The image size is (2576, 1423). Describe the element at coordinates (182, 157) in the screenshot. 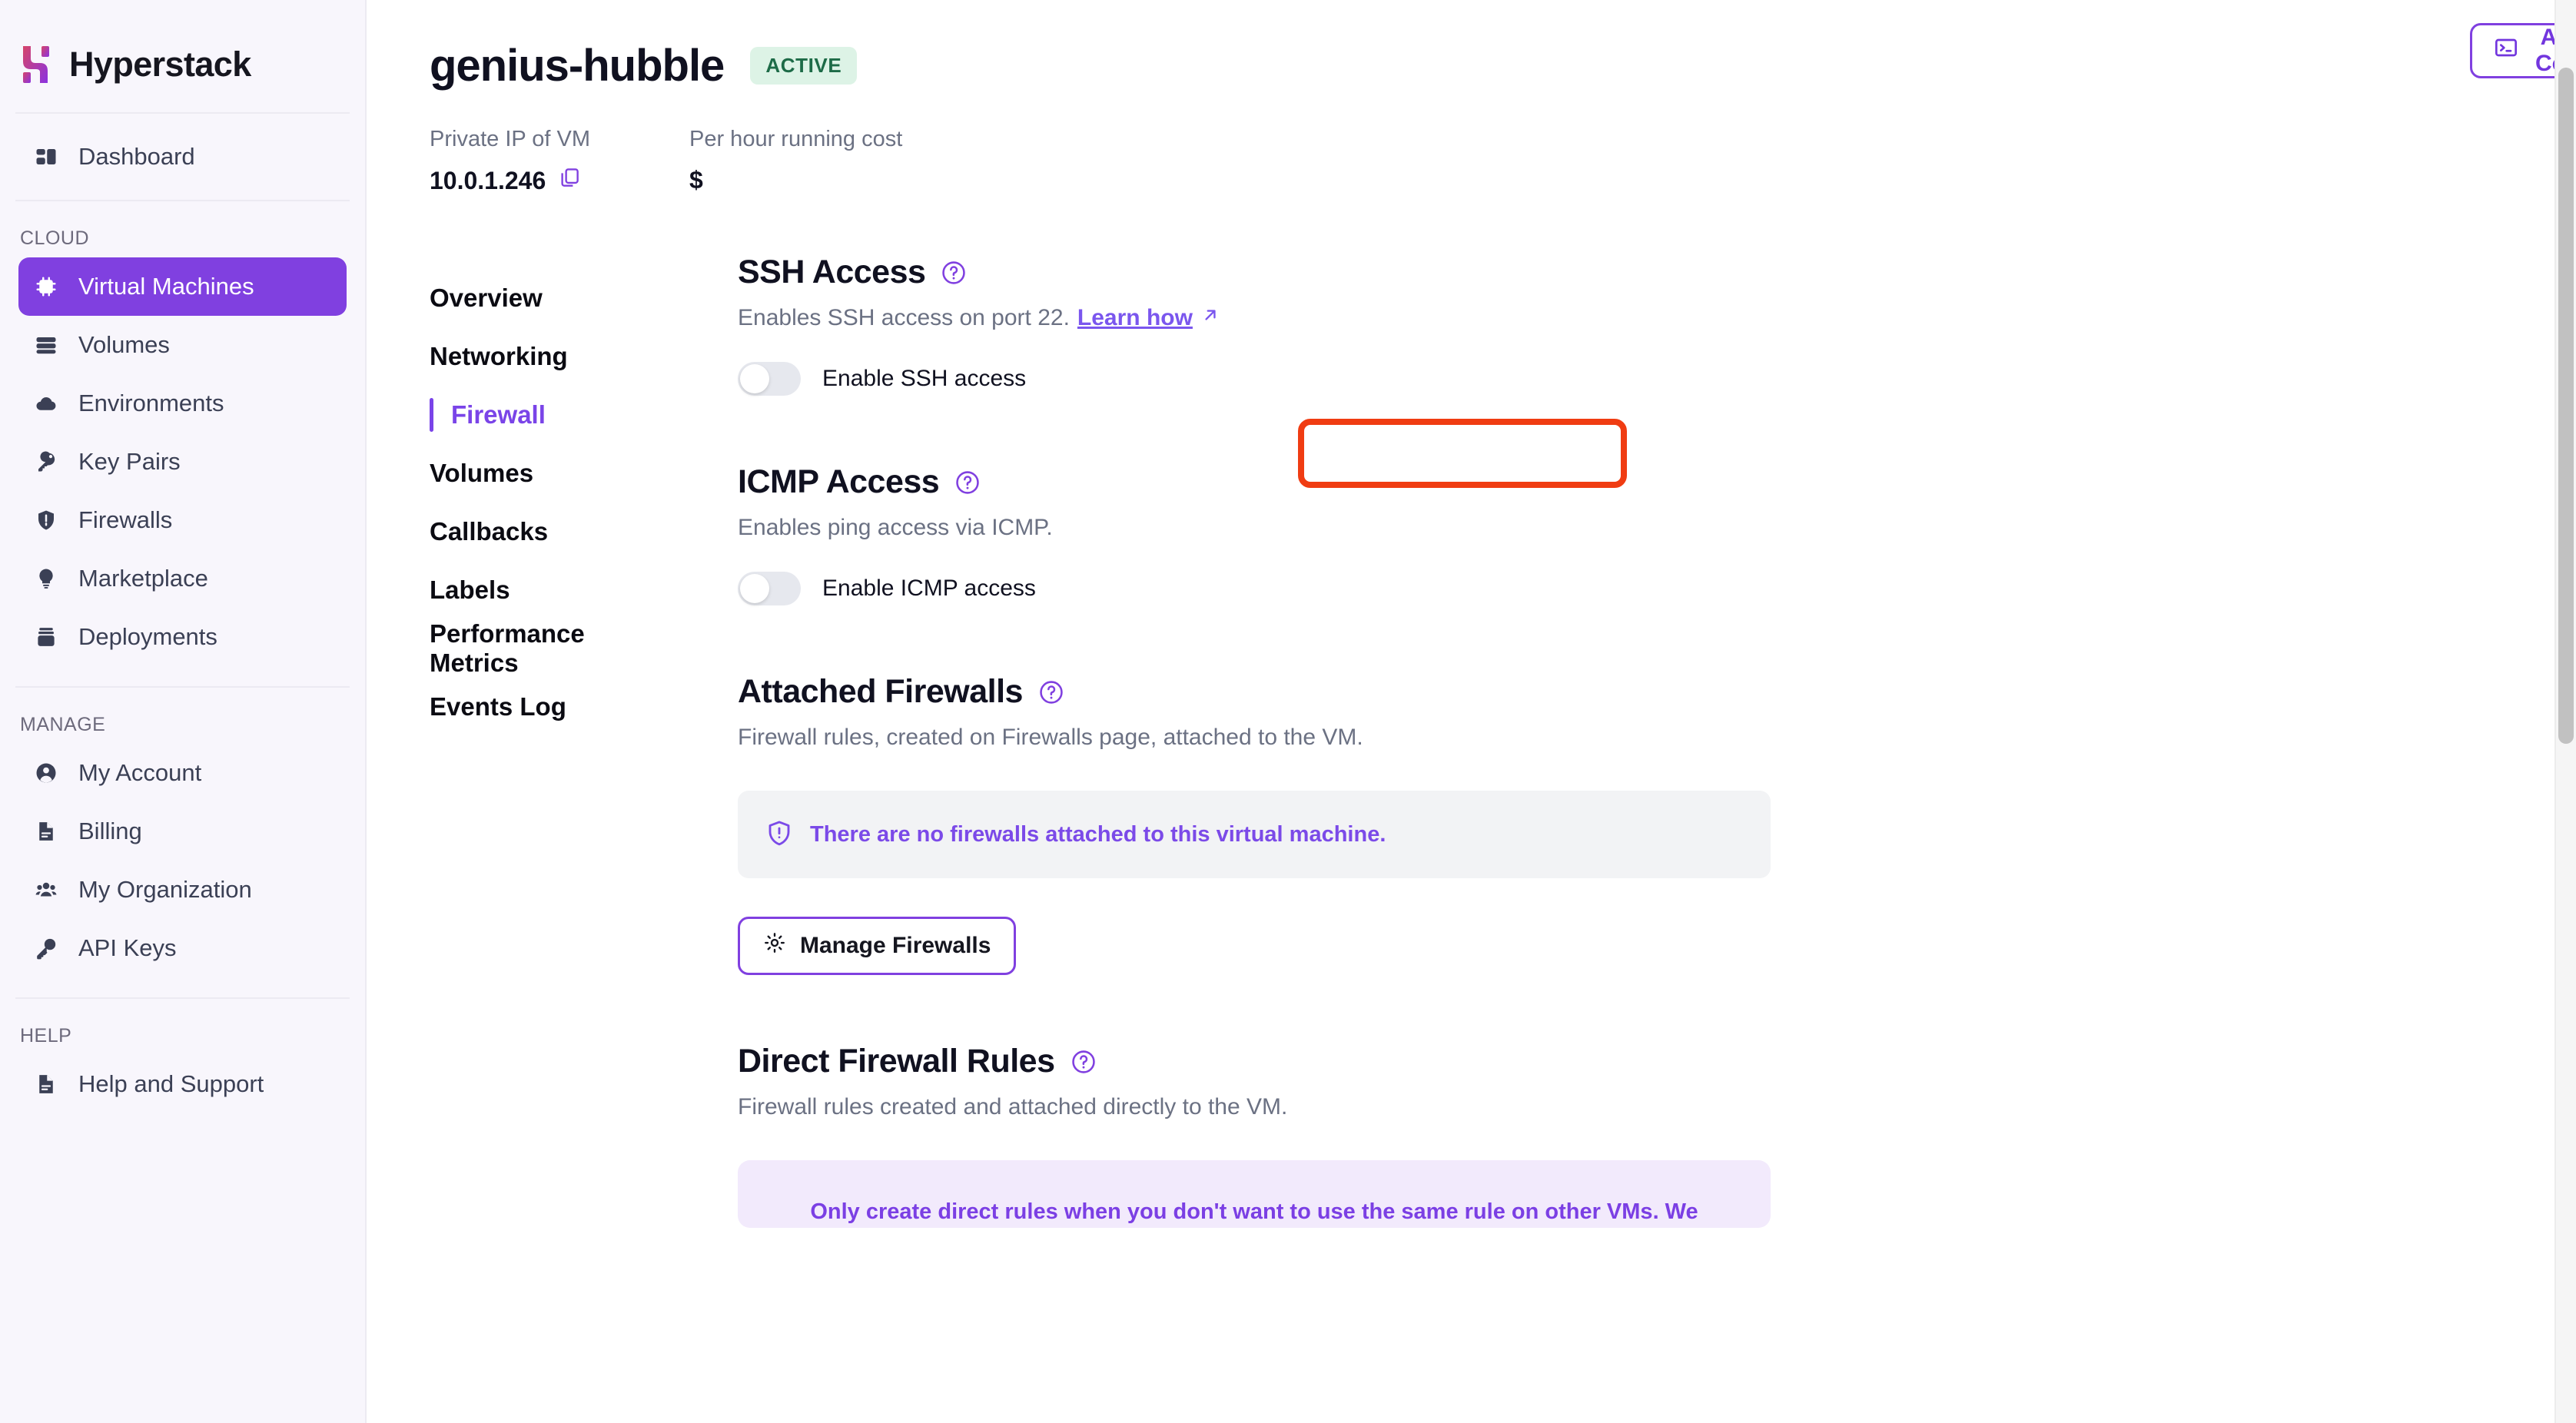

I see `sidebar-item-dashboard: Dashboard` at that location.